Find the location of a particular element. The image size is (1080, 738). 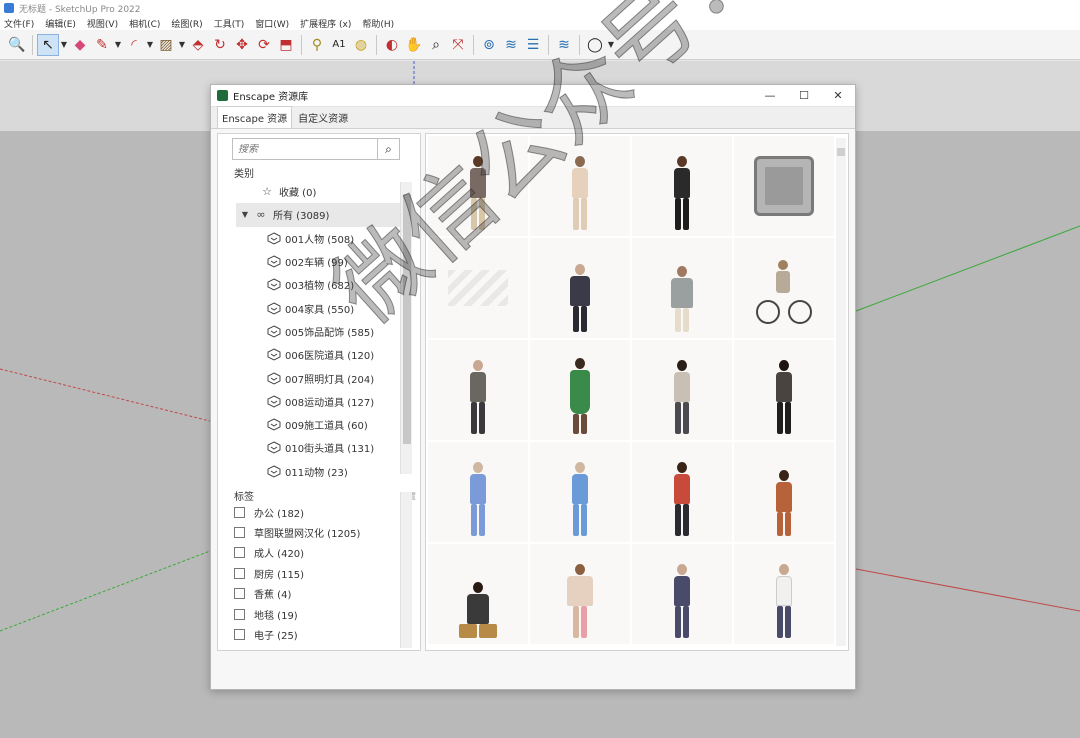

tree-item-category: 010街头道具 (131) is located at coordinates (320, 447).